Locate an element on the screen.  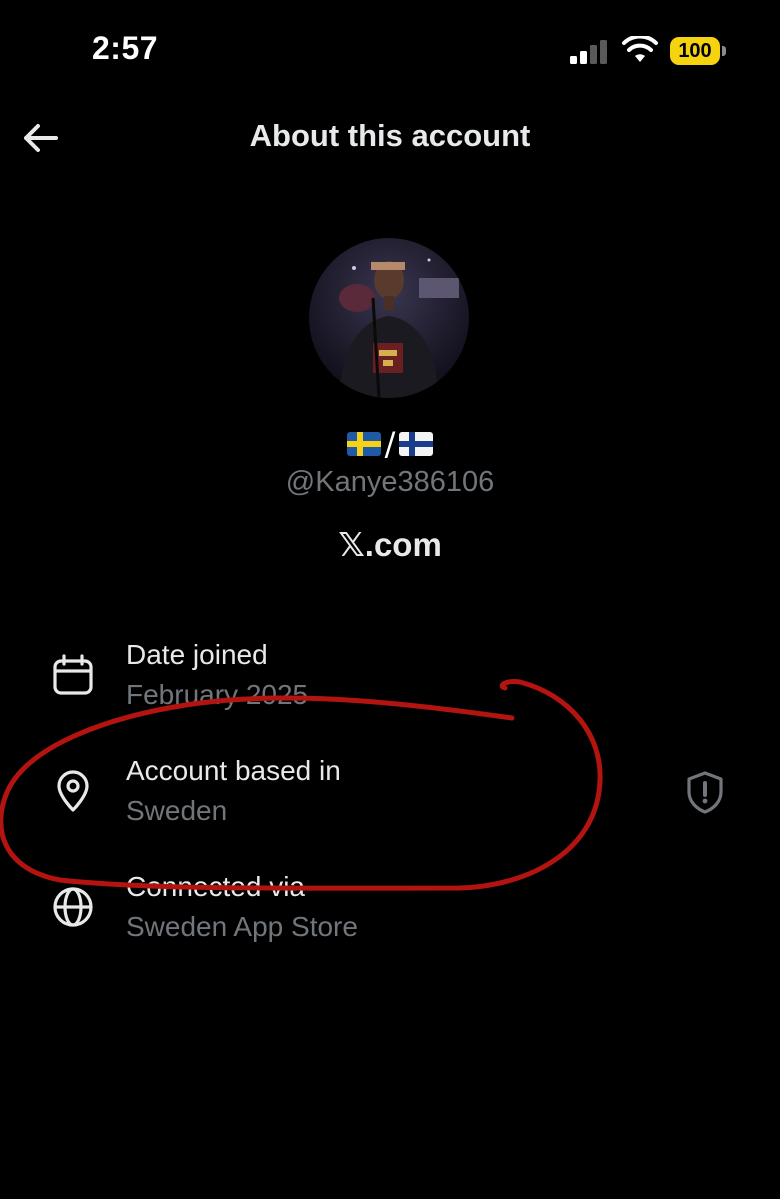
date-joined-value: February 2025 is located at coordinates (217, 694).